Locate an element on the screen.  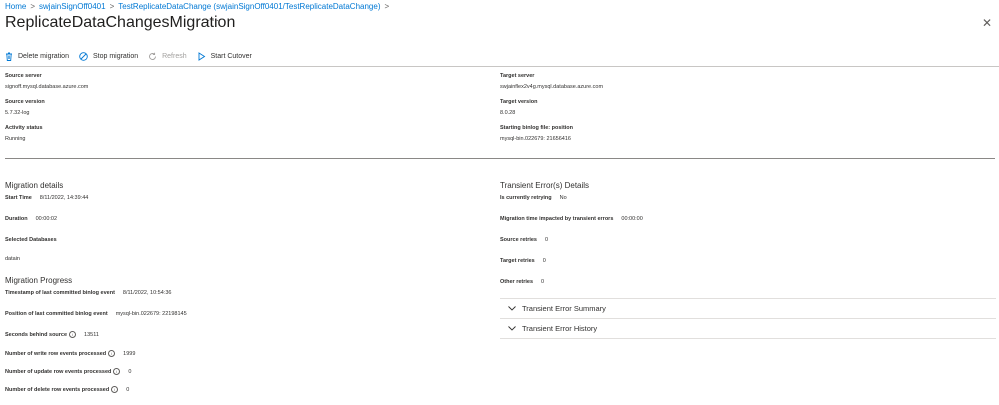
start-cutover-label: Start Cutover is located at coordinates (231, 56).